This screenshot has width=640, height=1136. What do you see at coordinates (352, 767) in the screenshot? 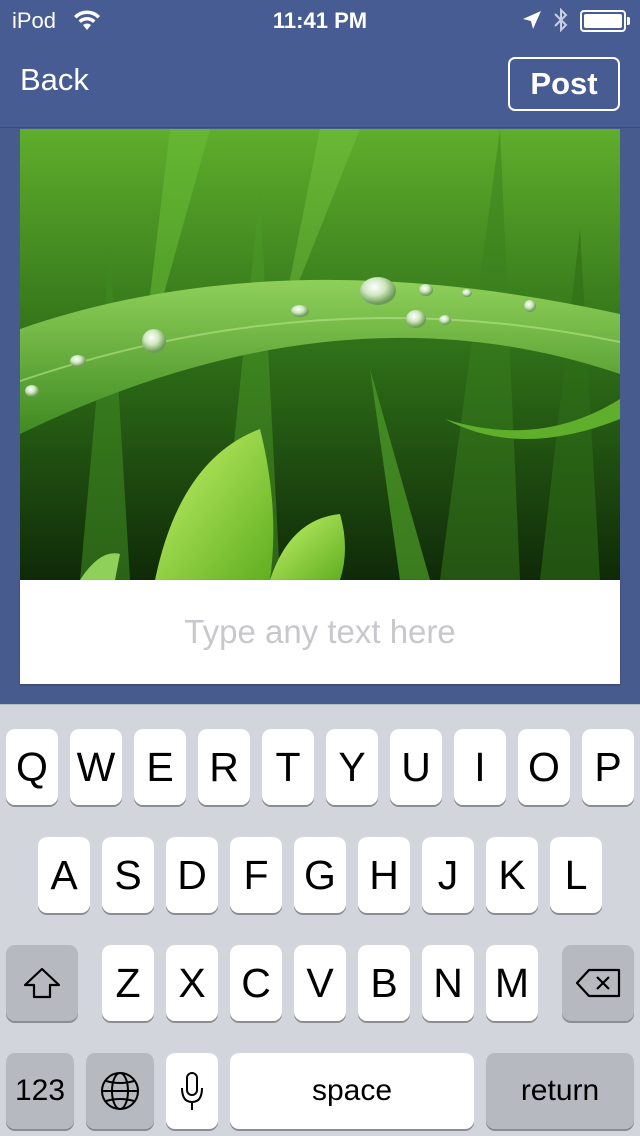
I see `key-y: Y` at bounding box center [352, 767].